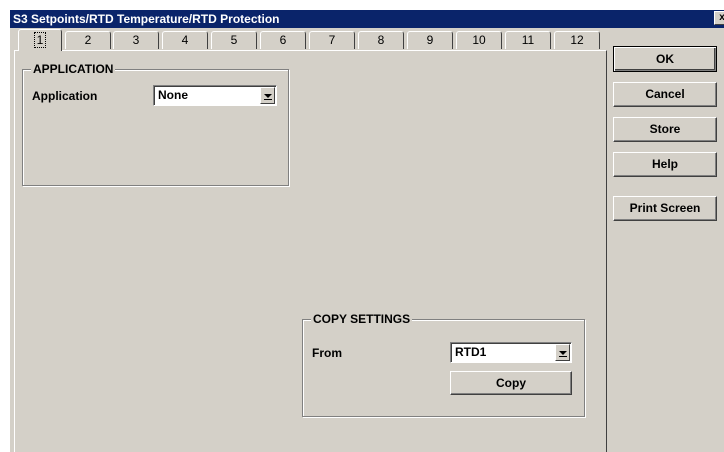 Image resolution: width=724 pixels, height=452 pixels. What do you see at coordinates (511, 352) in the screenshot?
I see `from-select: RTD1` at bounding box center [511, 352].